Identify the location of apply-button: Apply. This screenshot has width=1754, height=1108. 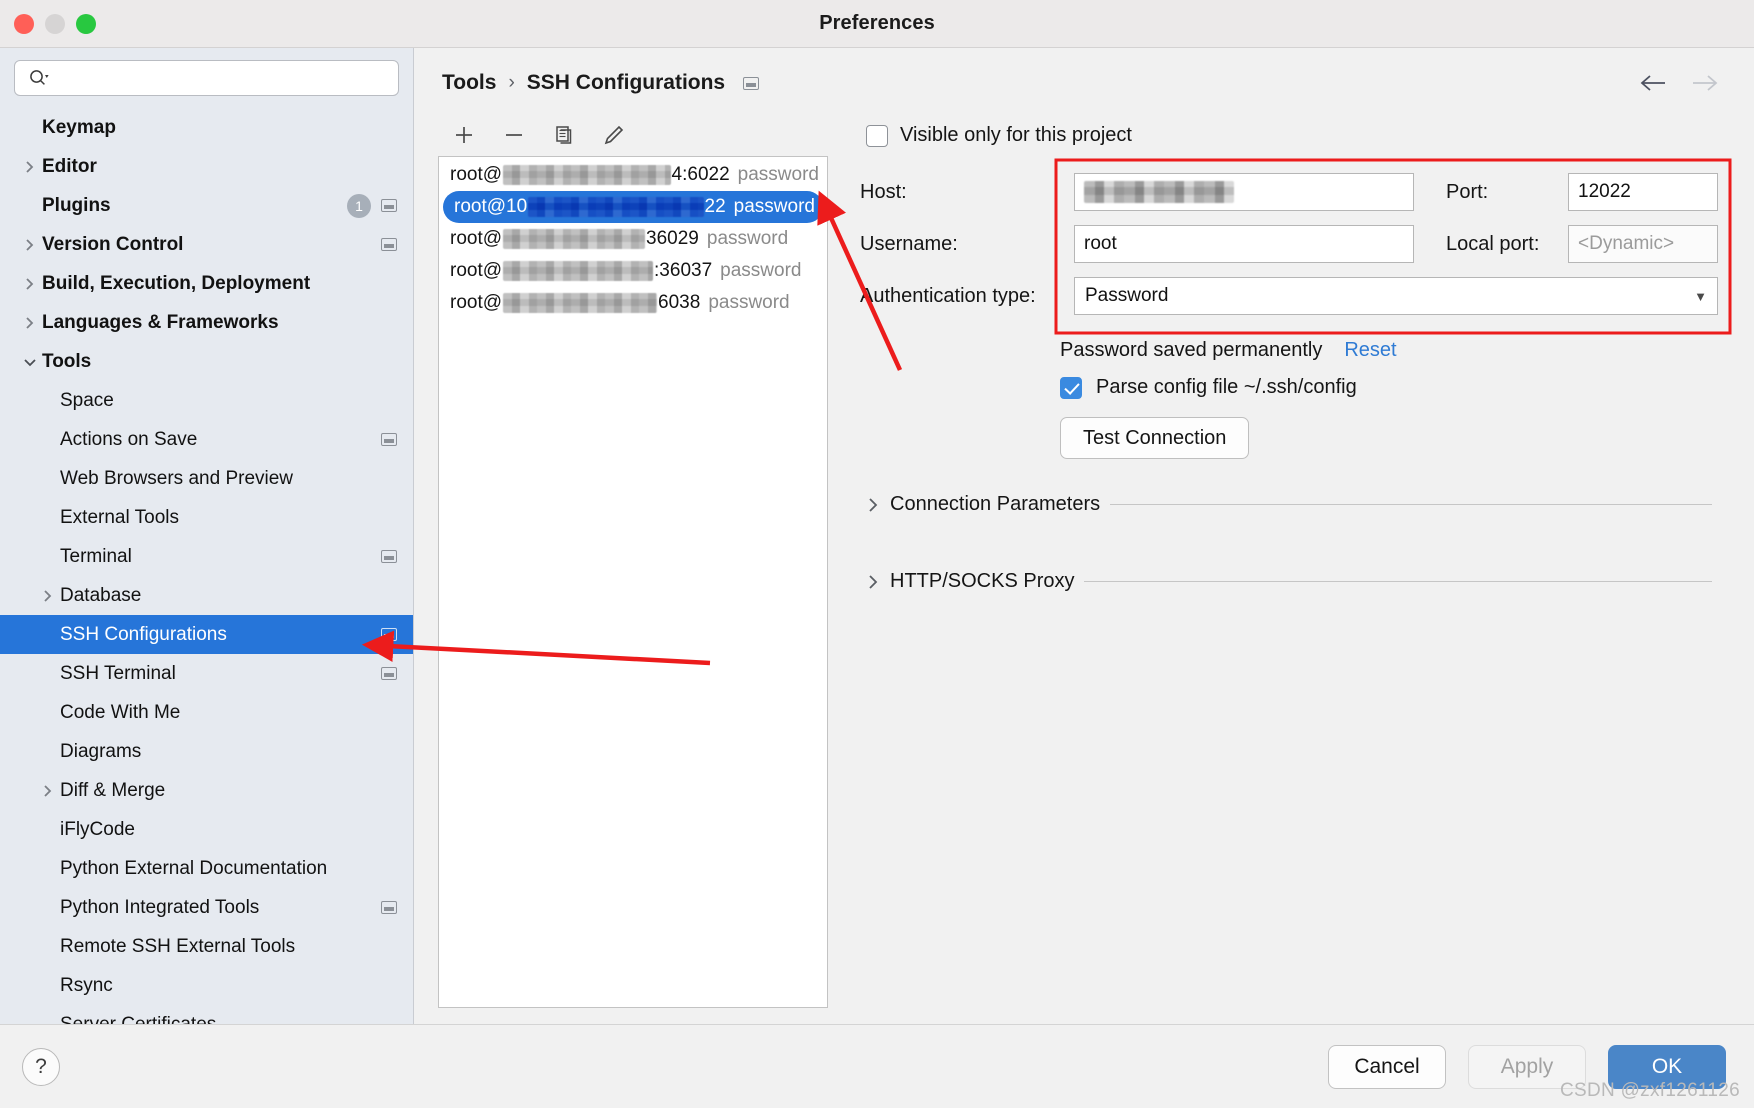
(1527, 1066).